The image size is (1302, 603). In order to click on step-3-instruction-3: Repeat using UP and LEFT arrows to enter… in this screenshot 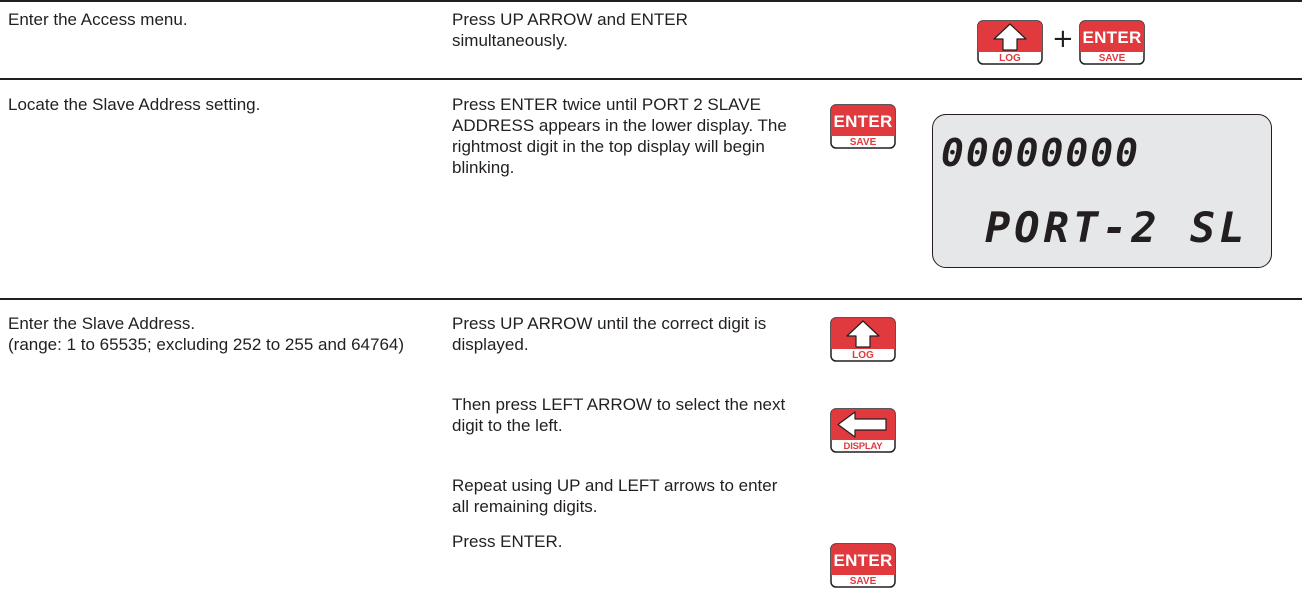, I will do `click(615, 496)`.